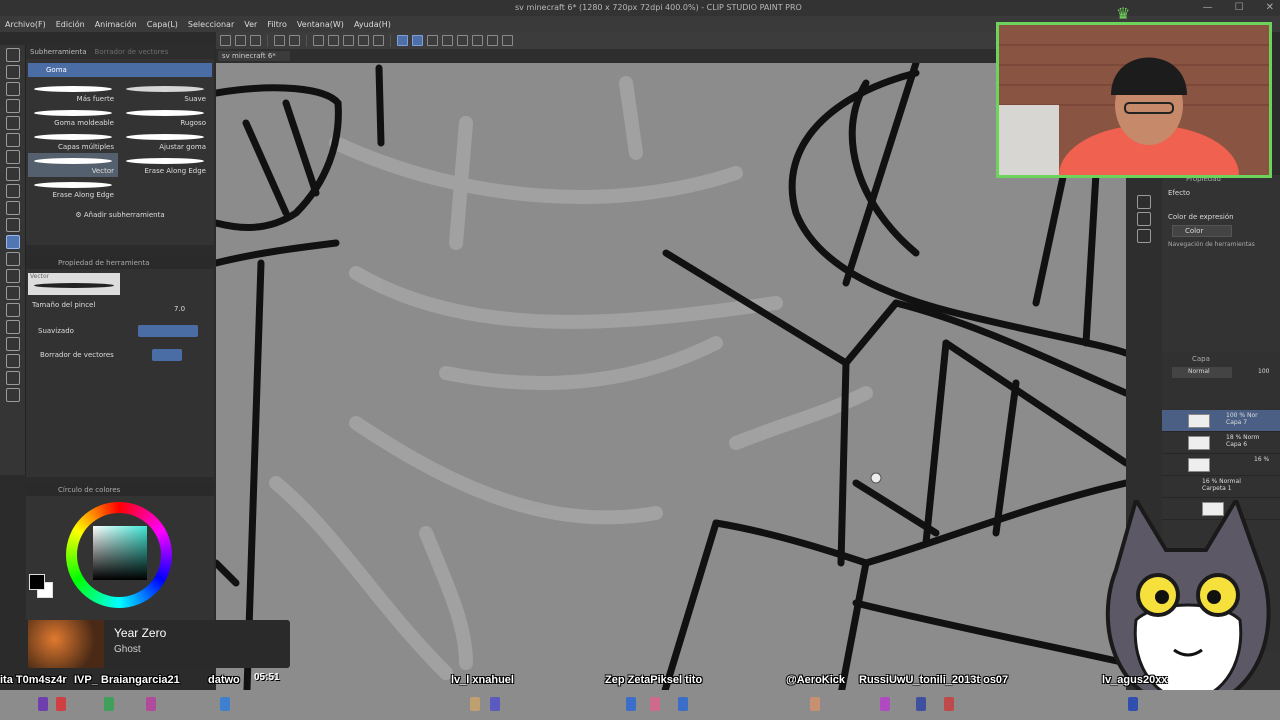 The width and height of the screenshot is (1280, 720). I want to click on fill-tool-icon, so click(12, 276).